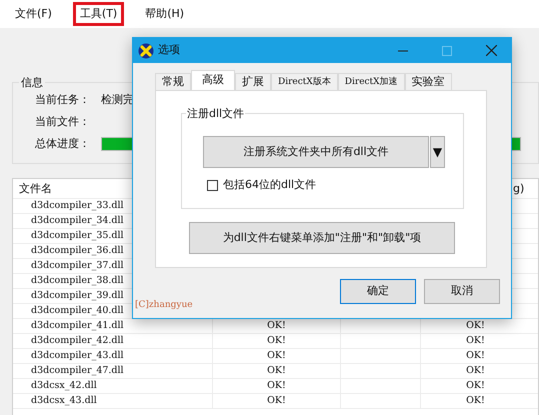 Image resolution: width=539 pixels, height=415 pixels. Describe the element at coordinates (98, 14) in the screenshot. I see `menu-item: 工具(T)` at that location.